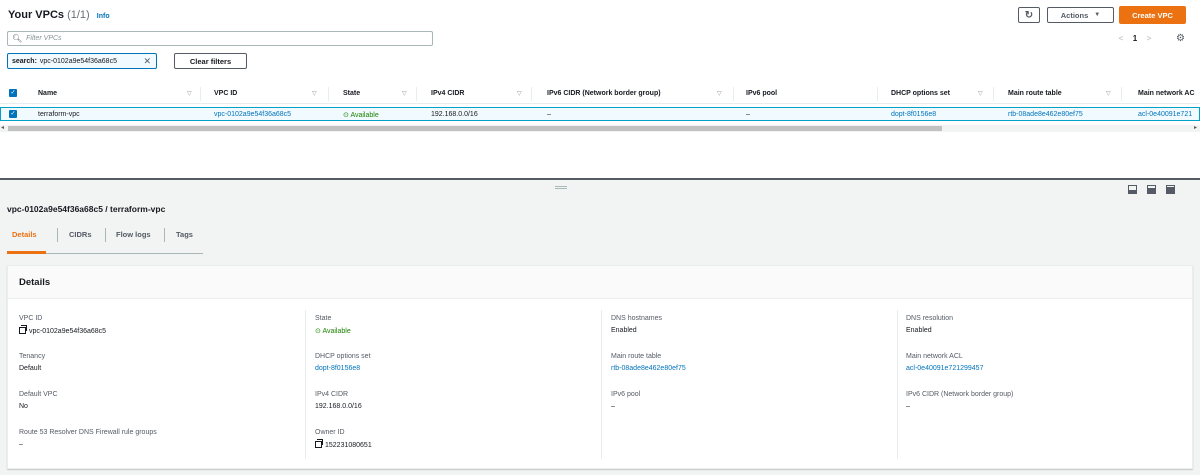 Image resolution: width=1200 pixels, height=475 pixels. What do you see at coordinates (330, 432) in the screenshot?
I see `field-label: Owner ID` at bounding box center [330, 432].